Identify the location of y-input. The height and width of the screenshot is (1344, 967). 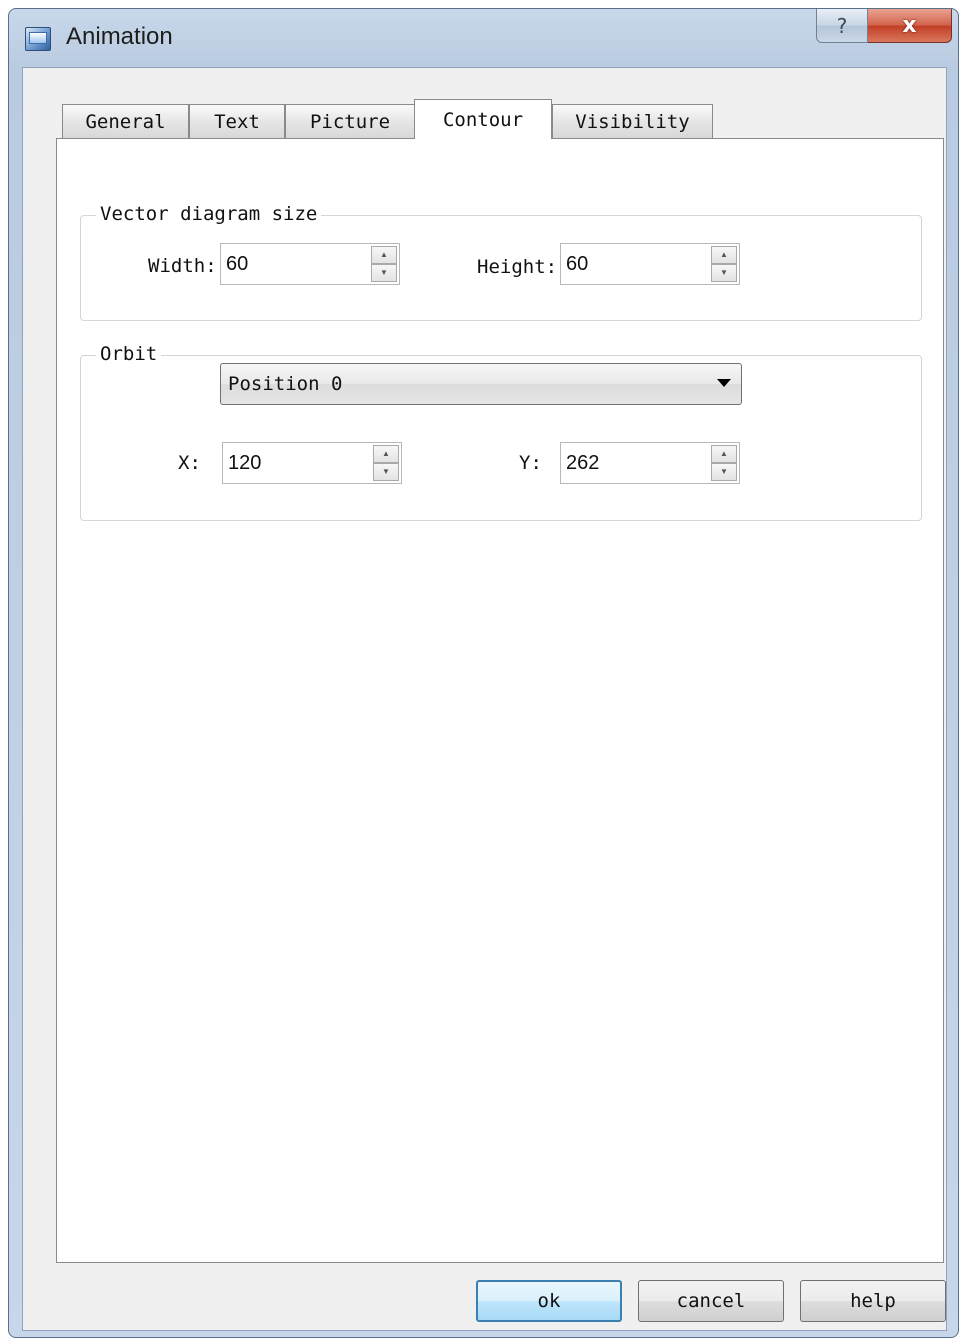
(631, 463).